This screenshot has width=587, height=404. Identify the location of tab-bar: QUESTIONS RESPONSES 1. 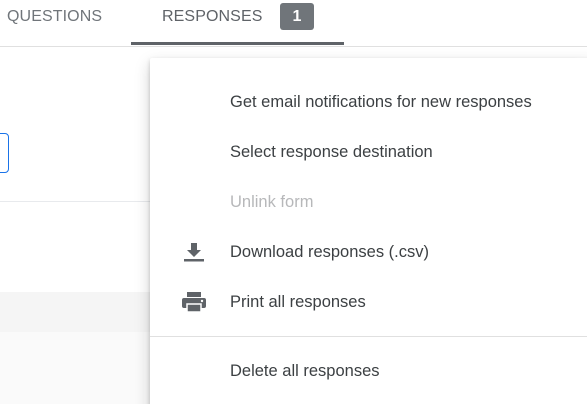
(293, 23).